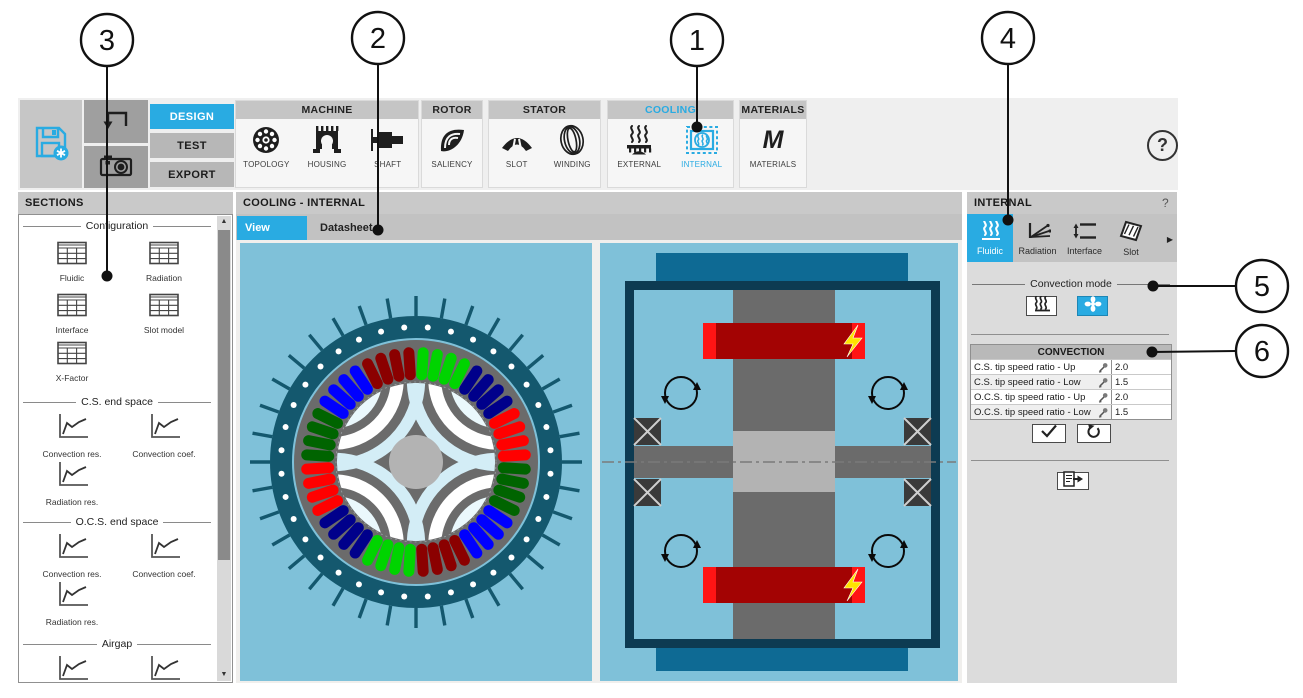 The image size is (1303, 698). I want to click on toolbar-item-materials: M MATERIALS, so click(773, 154).